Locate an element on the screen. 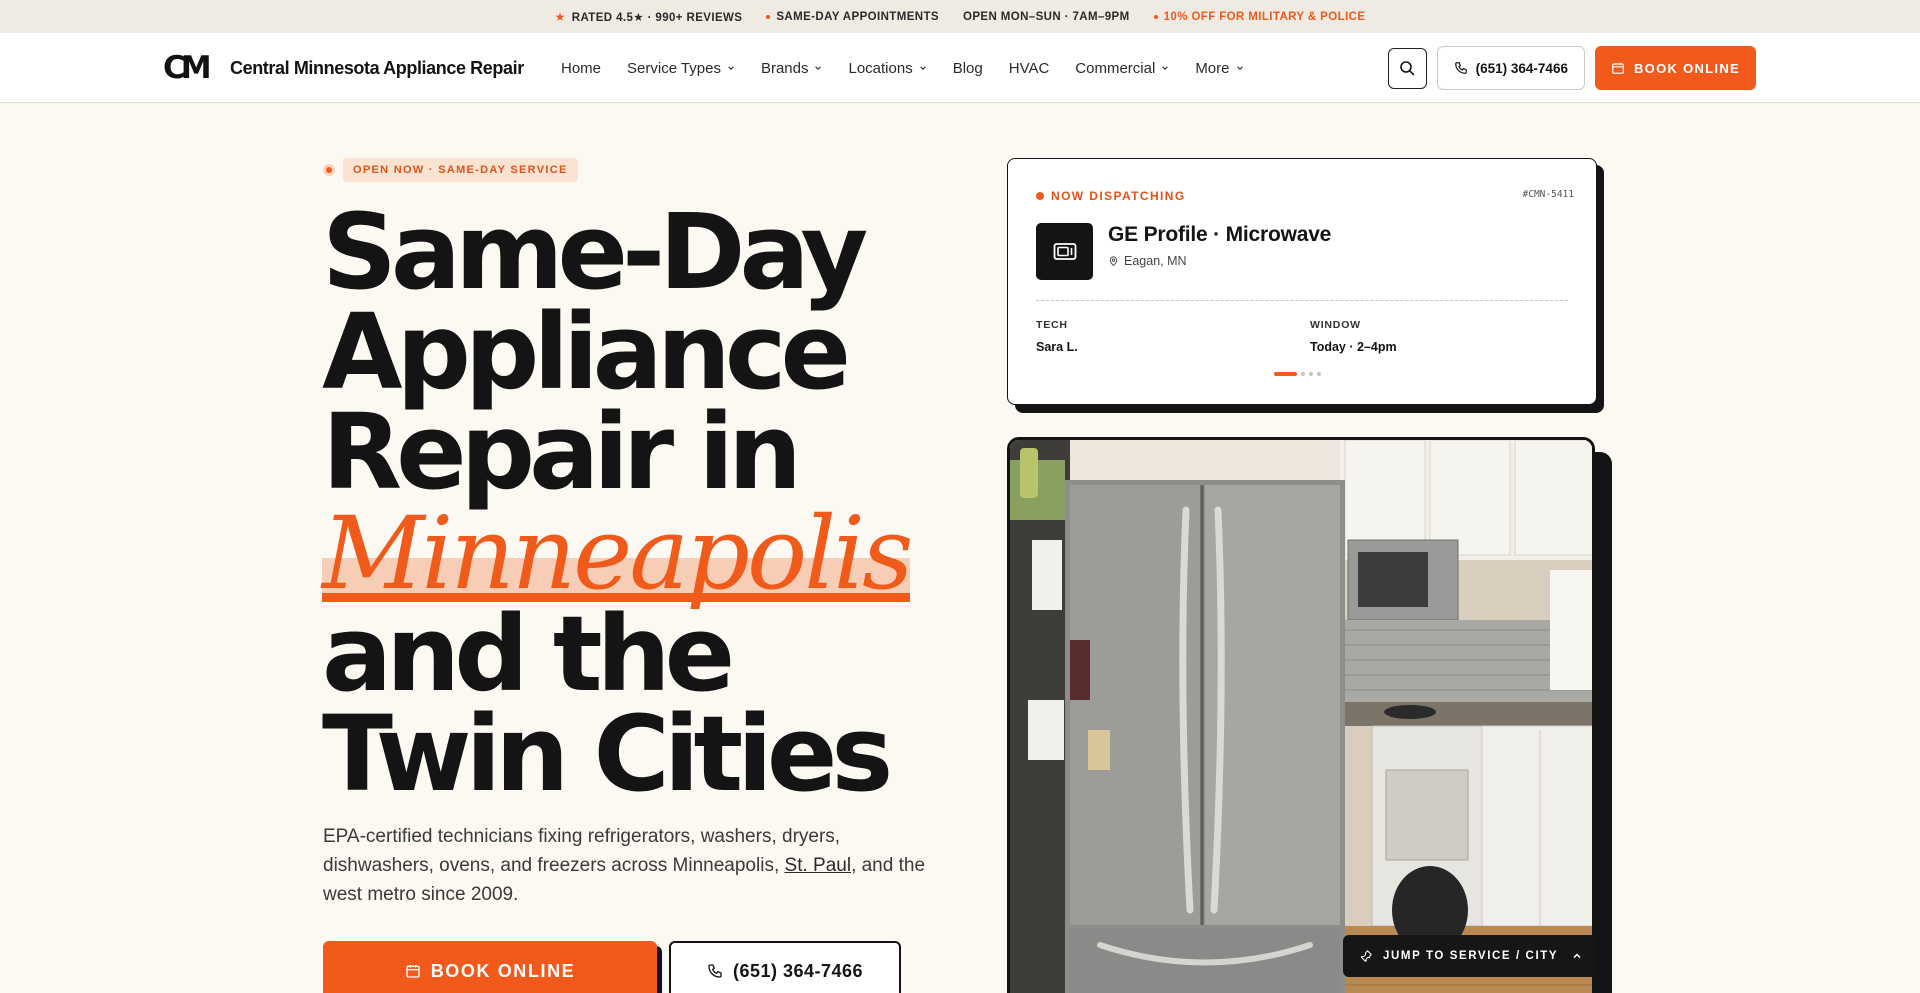 Image resolution: width=1920 pixels, height=993 pixels. nav-brands: Brands is located at coordinates (792, 68).